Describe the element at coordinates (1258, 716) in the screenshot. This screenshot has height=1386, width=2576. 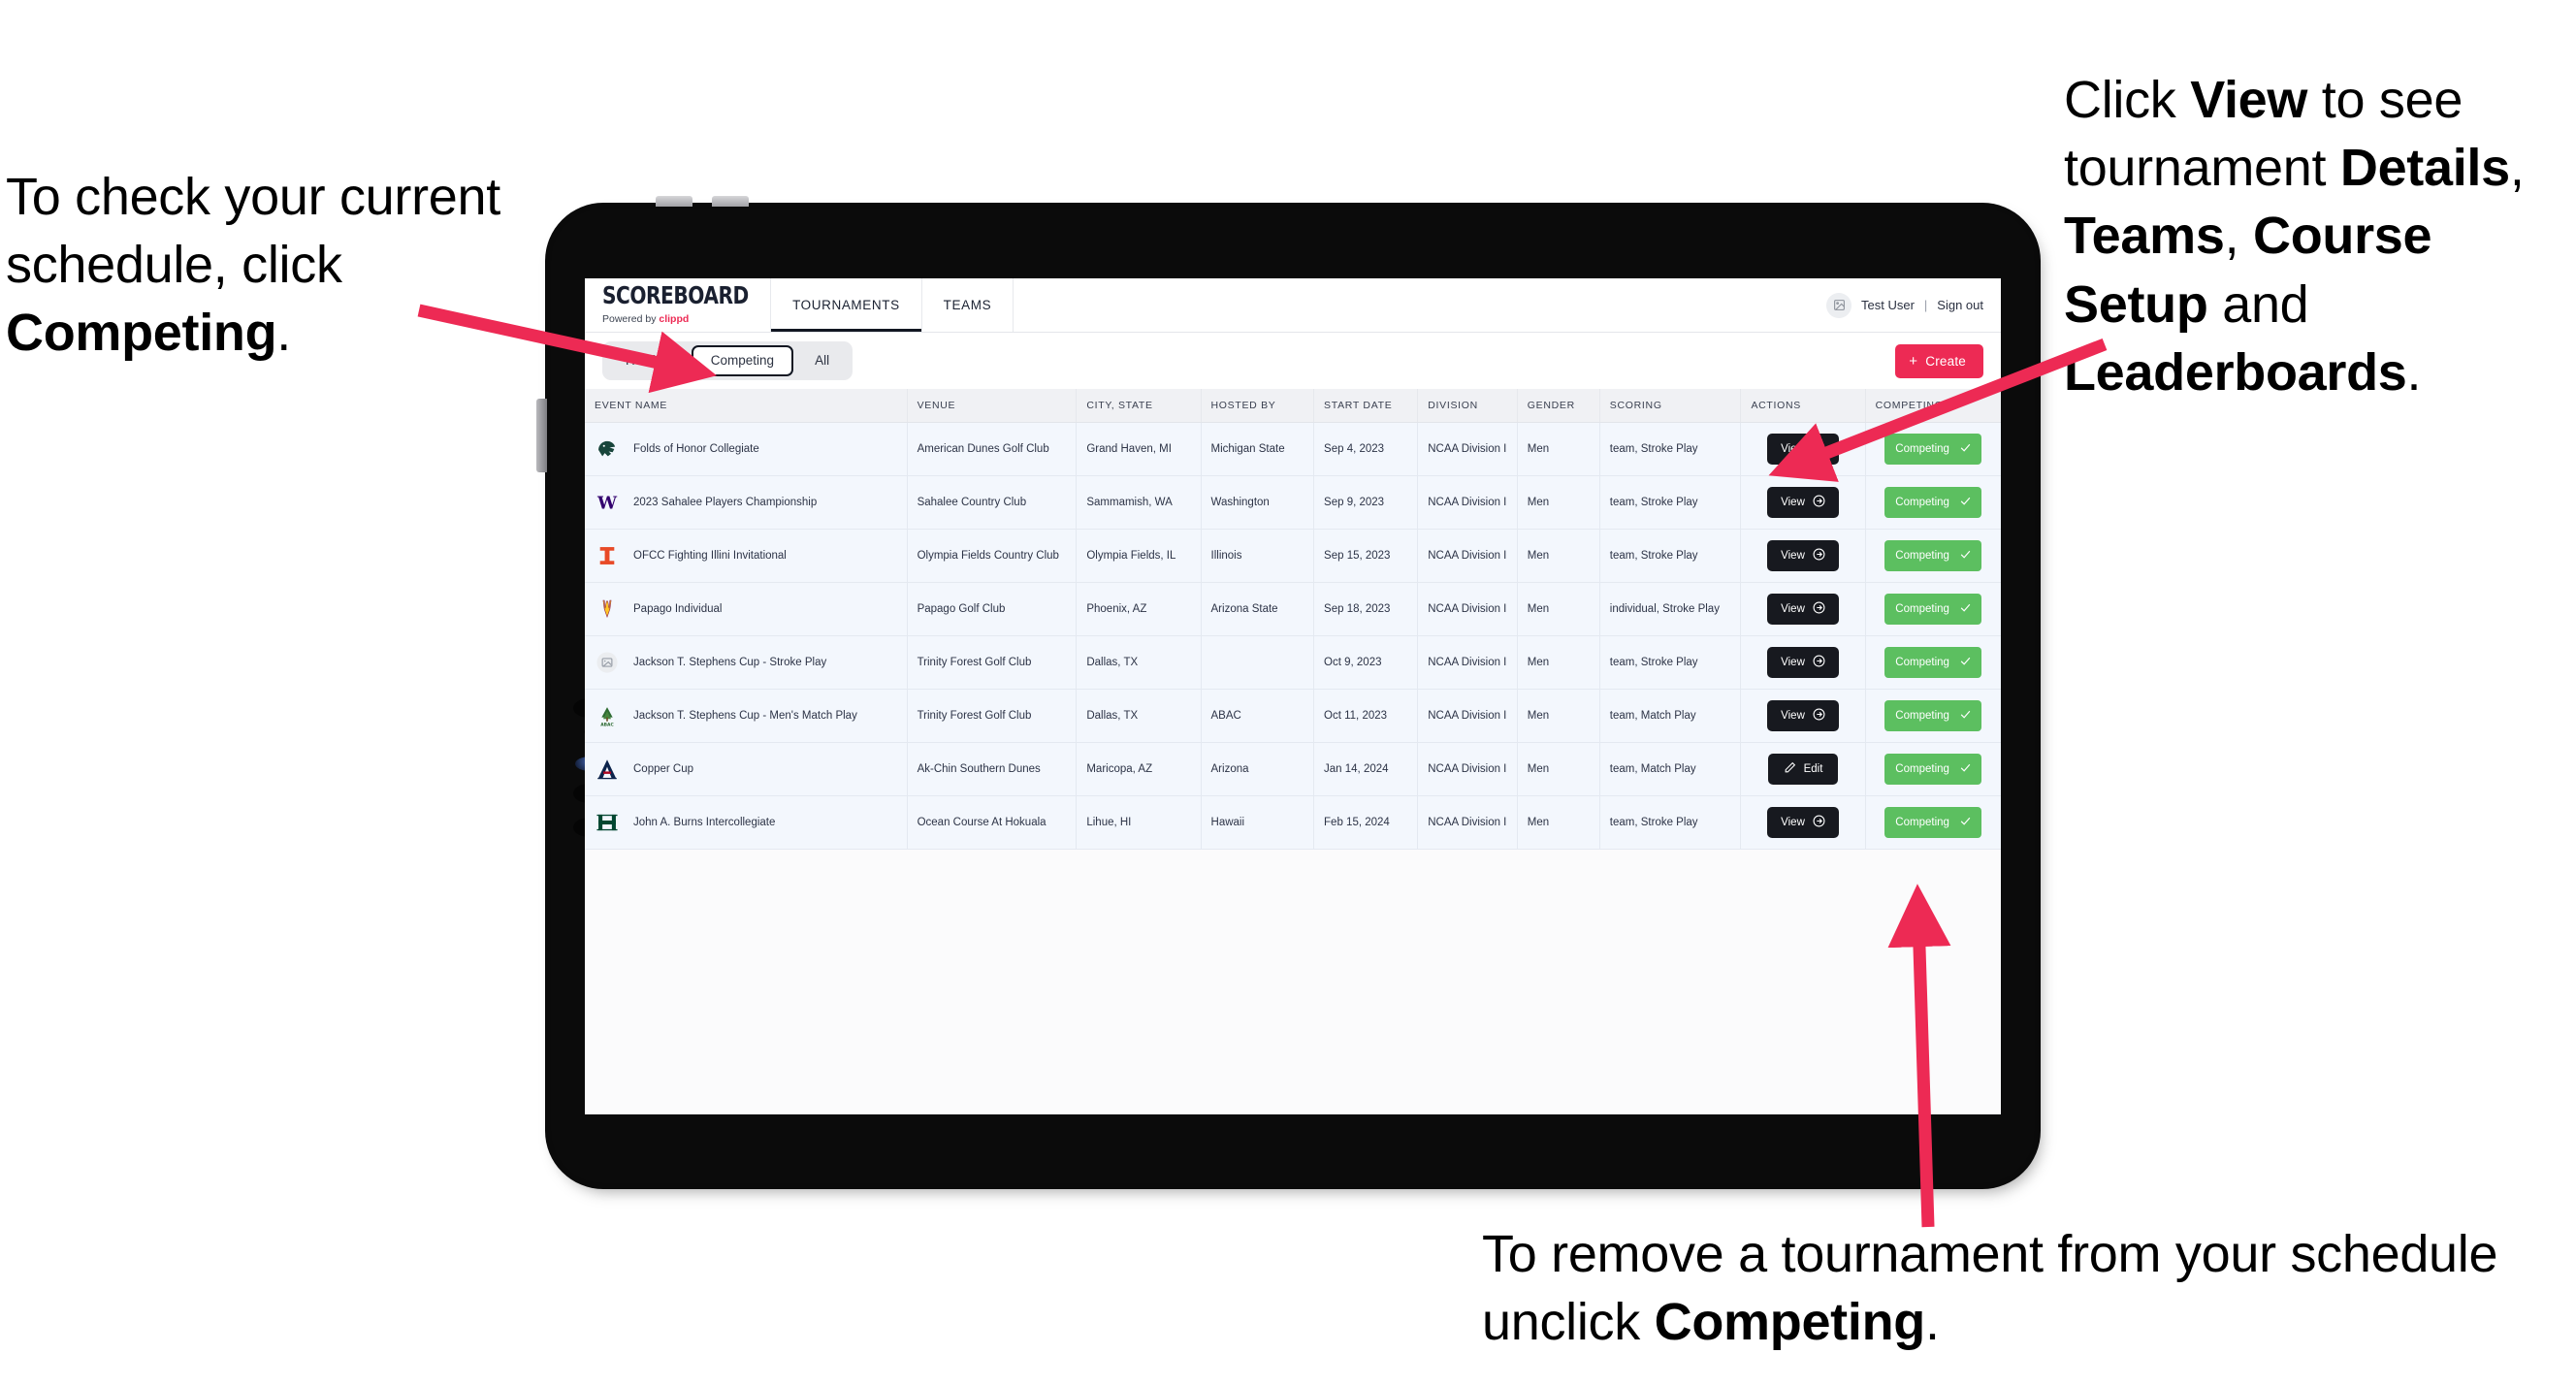
I see `cell-hosted-by: ABAC` at that location.